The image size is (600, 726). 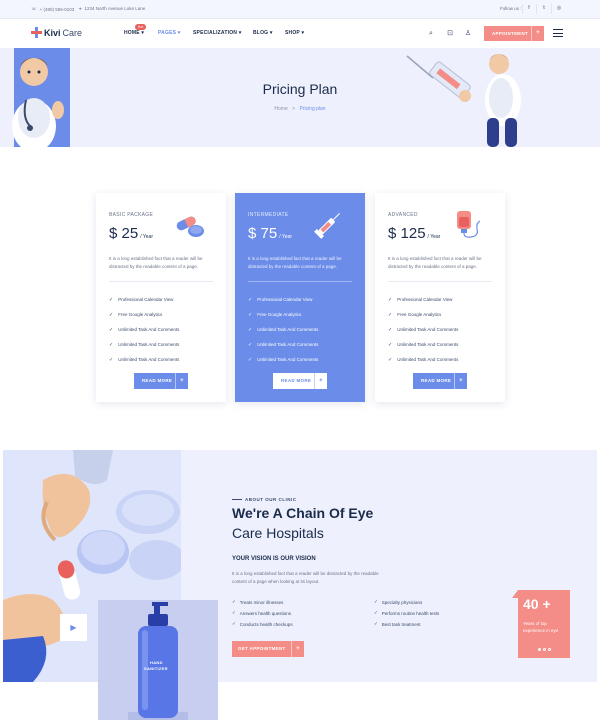 What do you see at coordinates (36, 32) in the screenshot?
I see `logo-cross-icon` at bounding box center [36, 32].